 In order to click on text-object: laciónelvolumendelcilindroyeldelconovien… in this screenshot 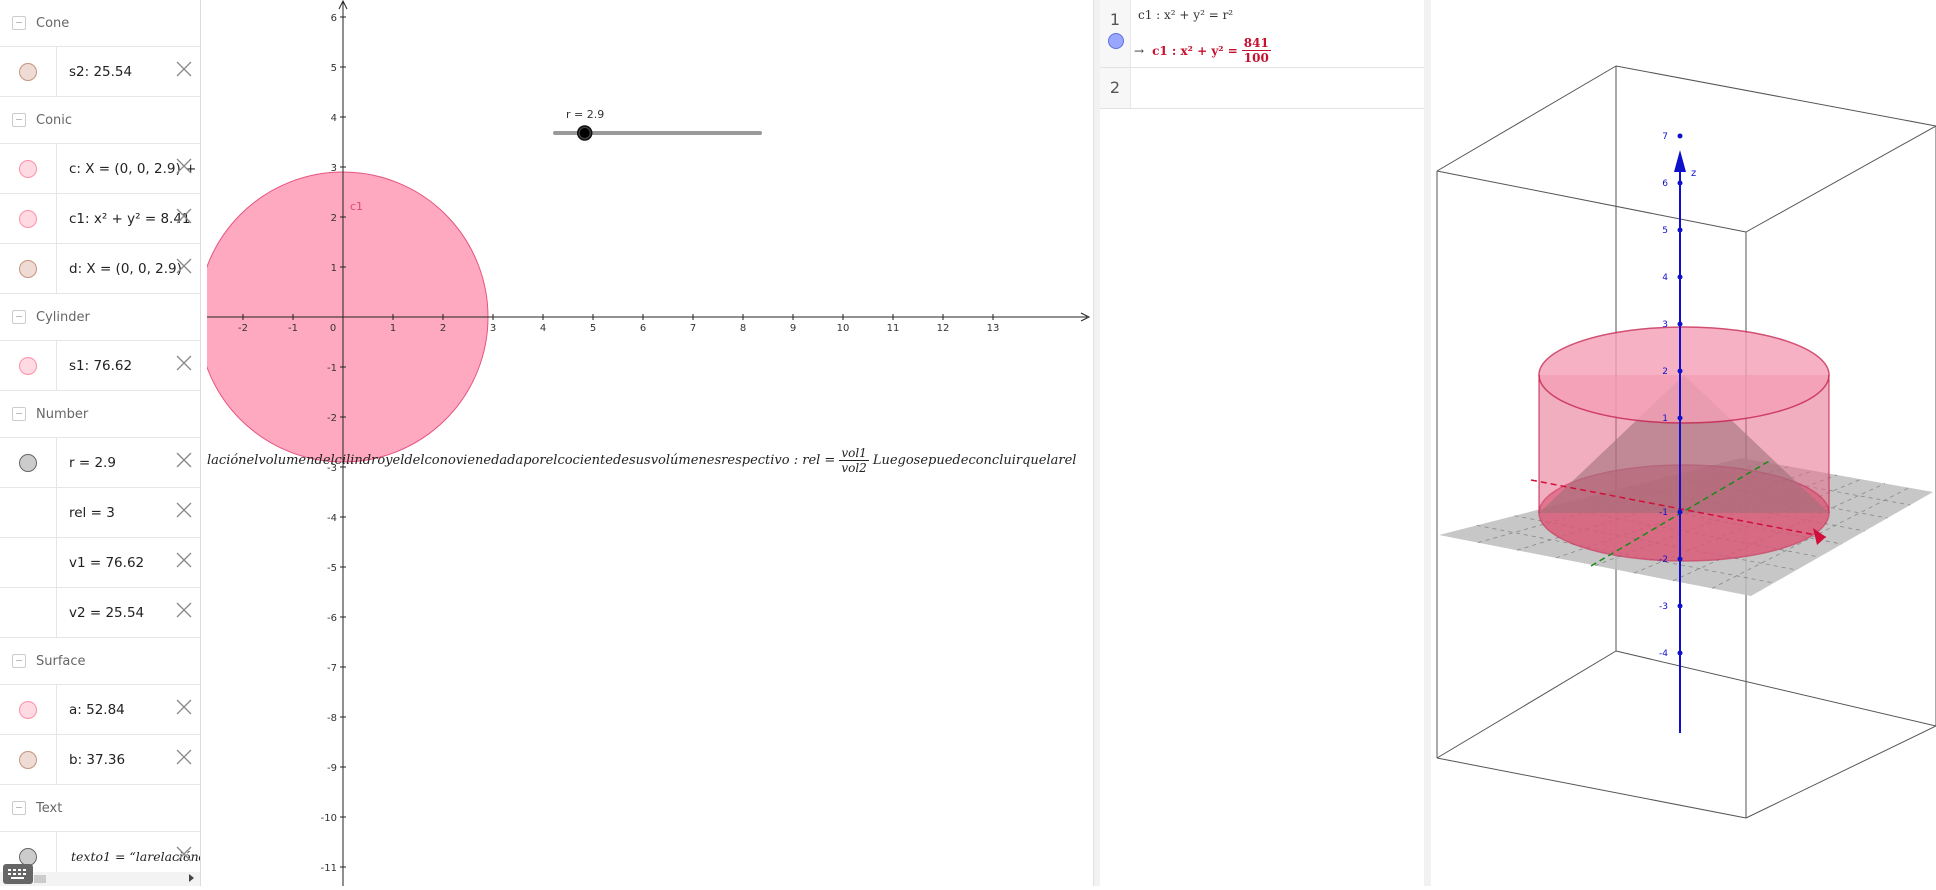, I will do `click(641, 460)`.